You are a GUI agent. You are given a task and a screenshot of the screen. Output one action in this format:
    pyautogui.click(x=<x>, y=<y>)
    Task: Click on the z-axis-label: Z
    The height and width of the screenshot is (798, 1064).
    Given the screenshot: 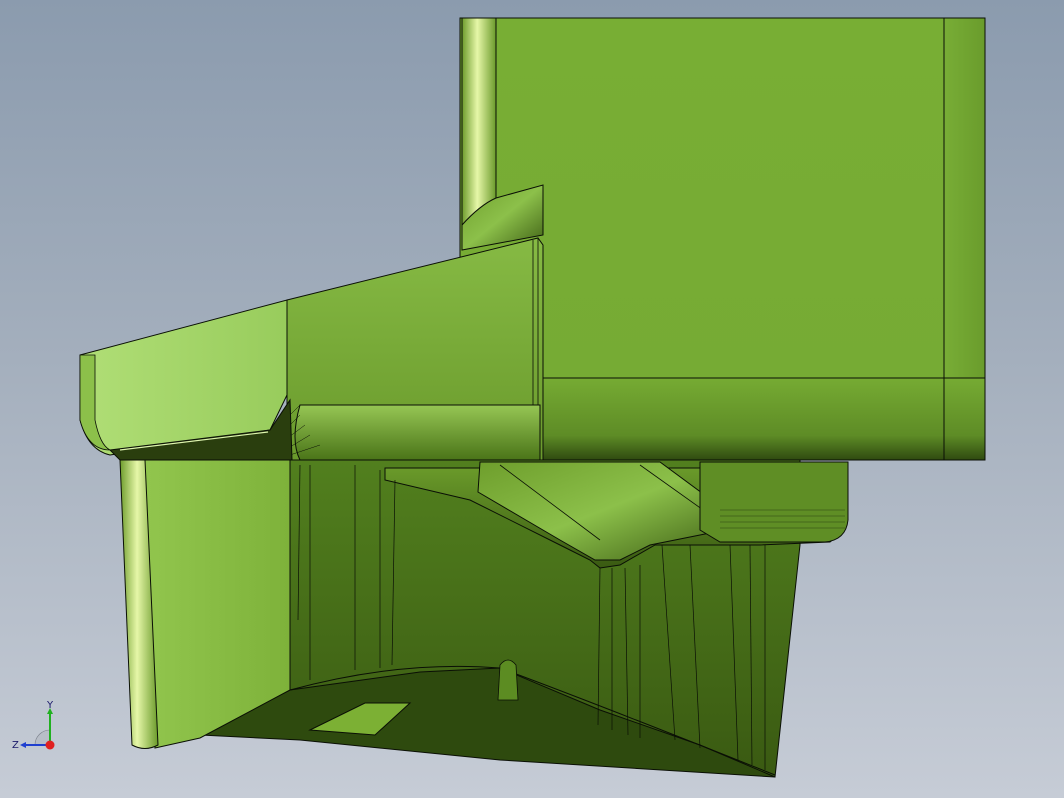 What is the action you would take?
    pyautogui.click(x=15, y=745)
    